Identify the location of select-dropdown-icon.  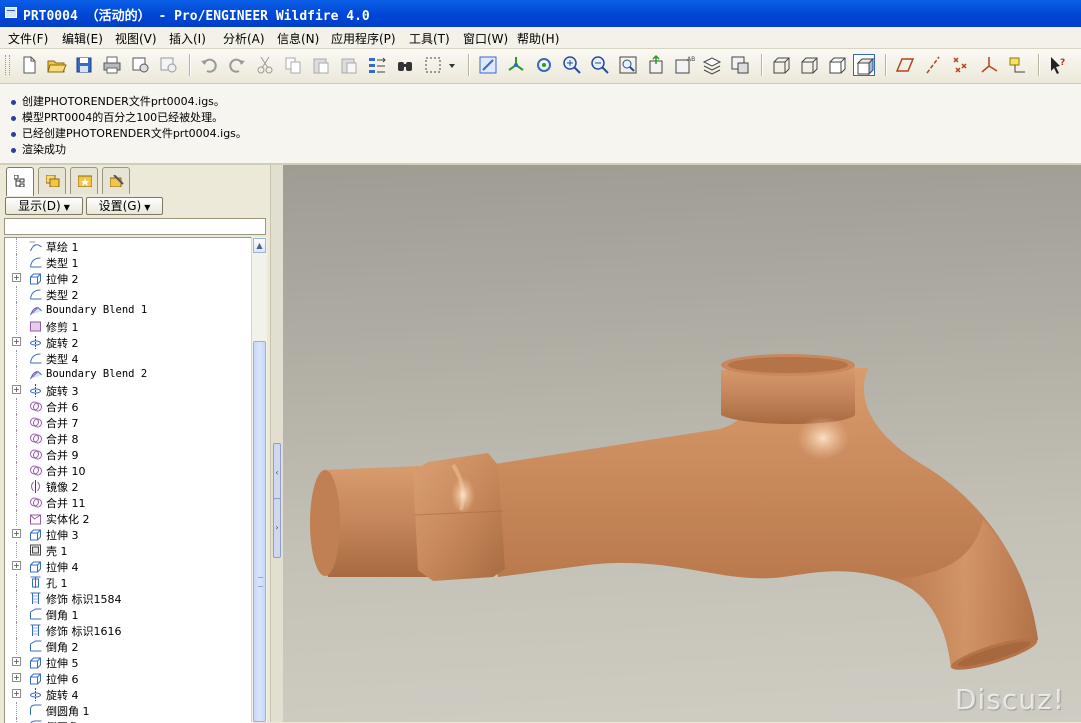
(452, 65).